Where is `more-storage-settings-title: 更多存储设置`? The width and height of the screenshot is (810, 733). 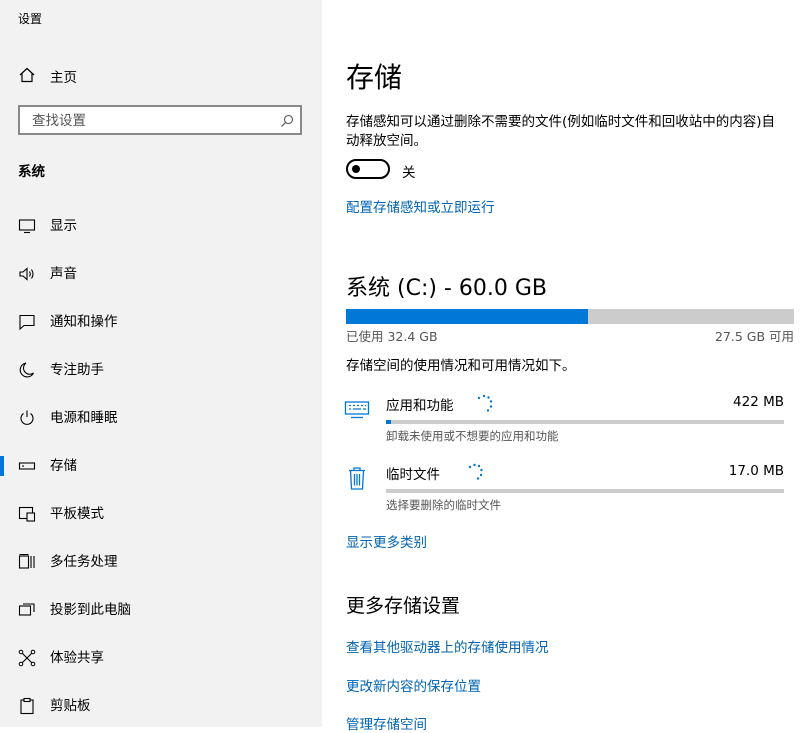 more-storage-settings-title: 更多存储设置 is located at coordinates (403, 604).